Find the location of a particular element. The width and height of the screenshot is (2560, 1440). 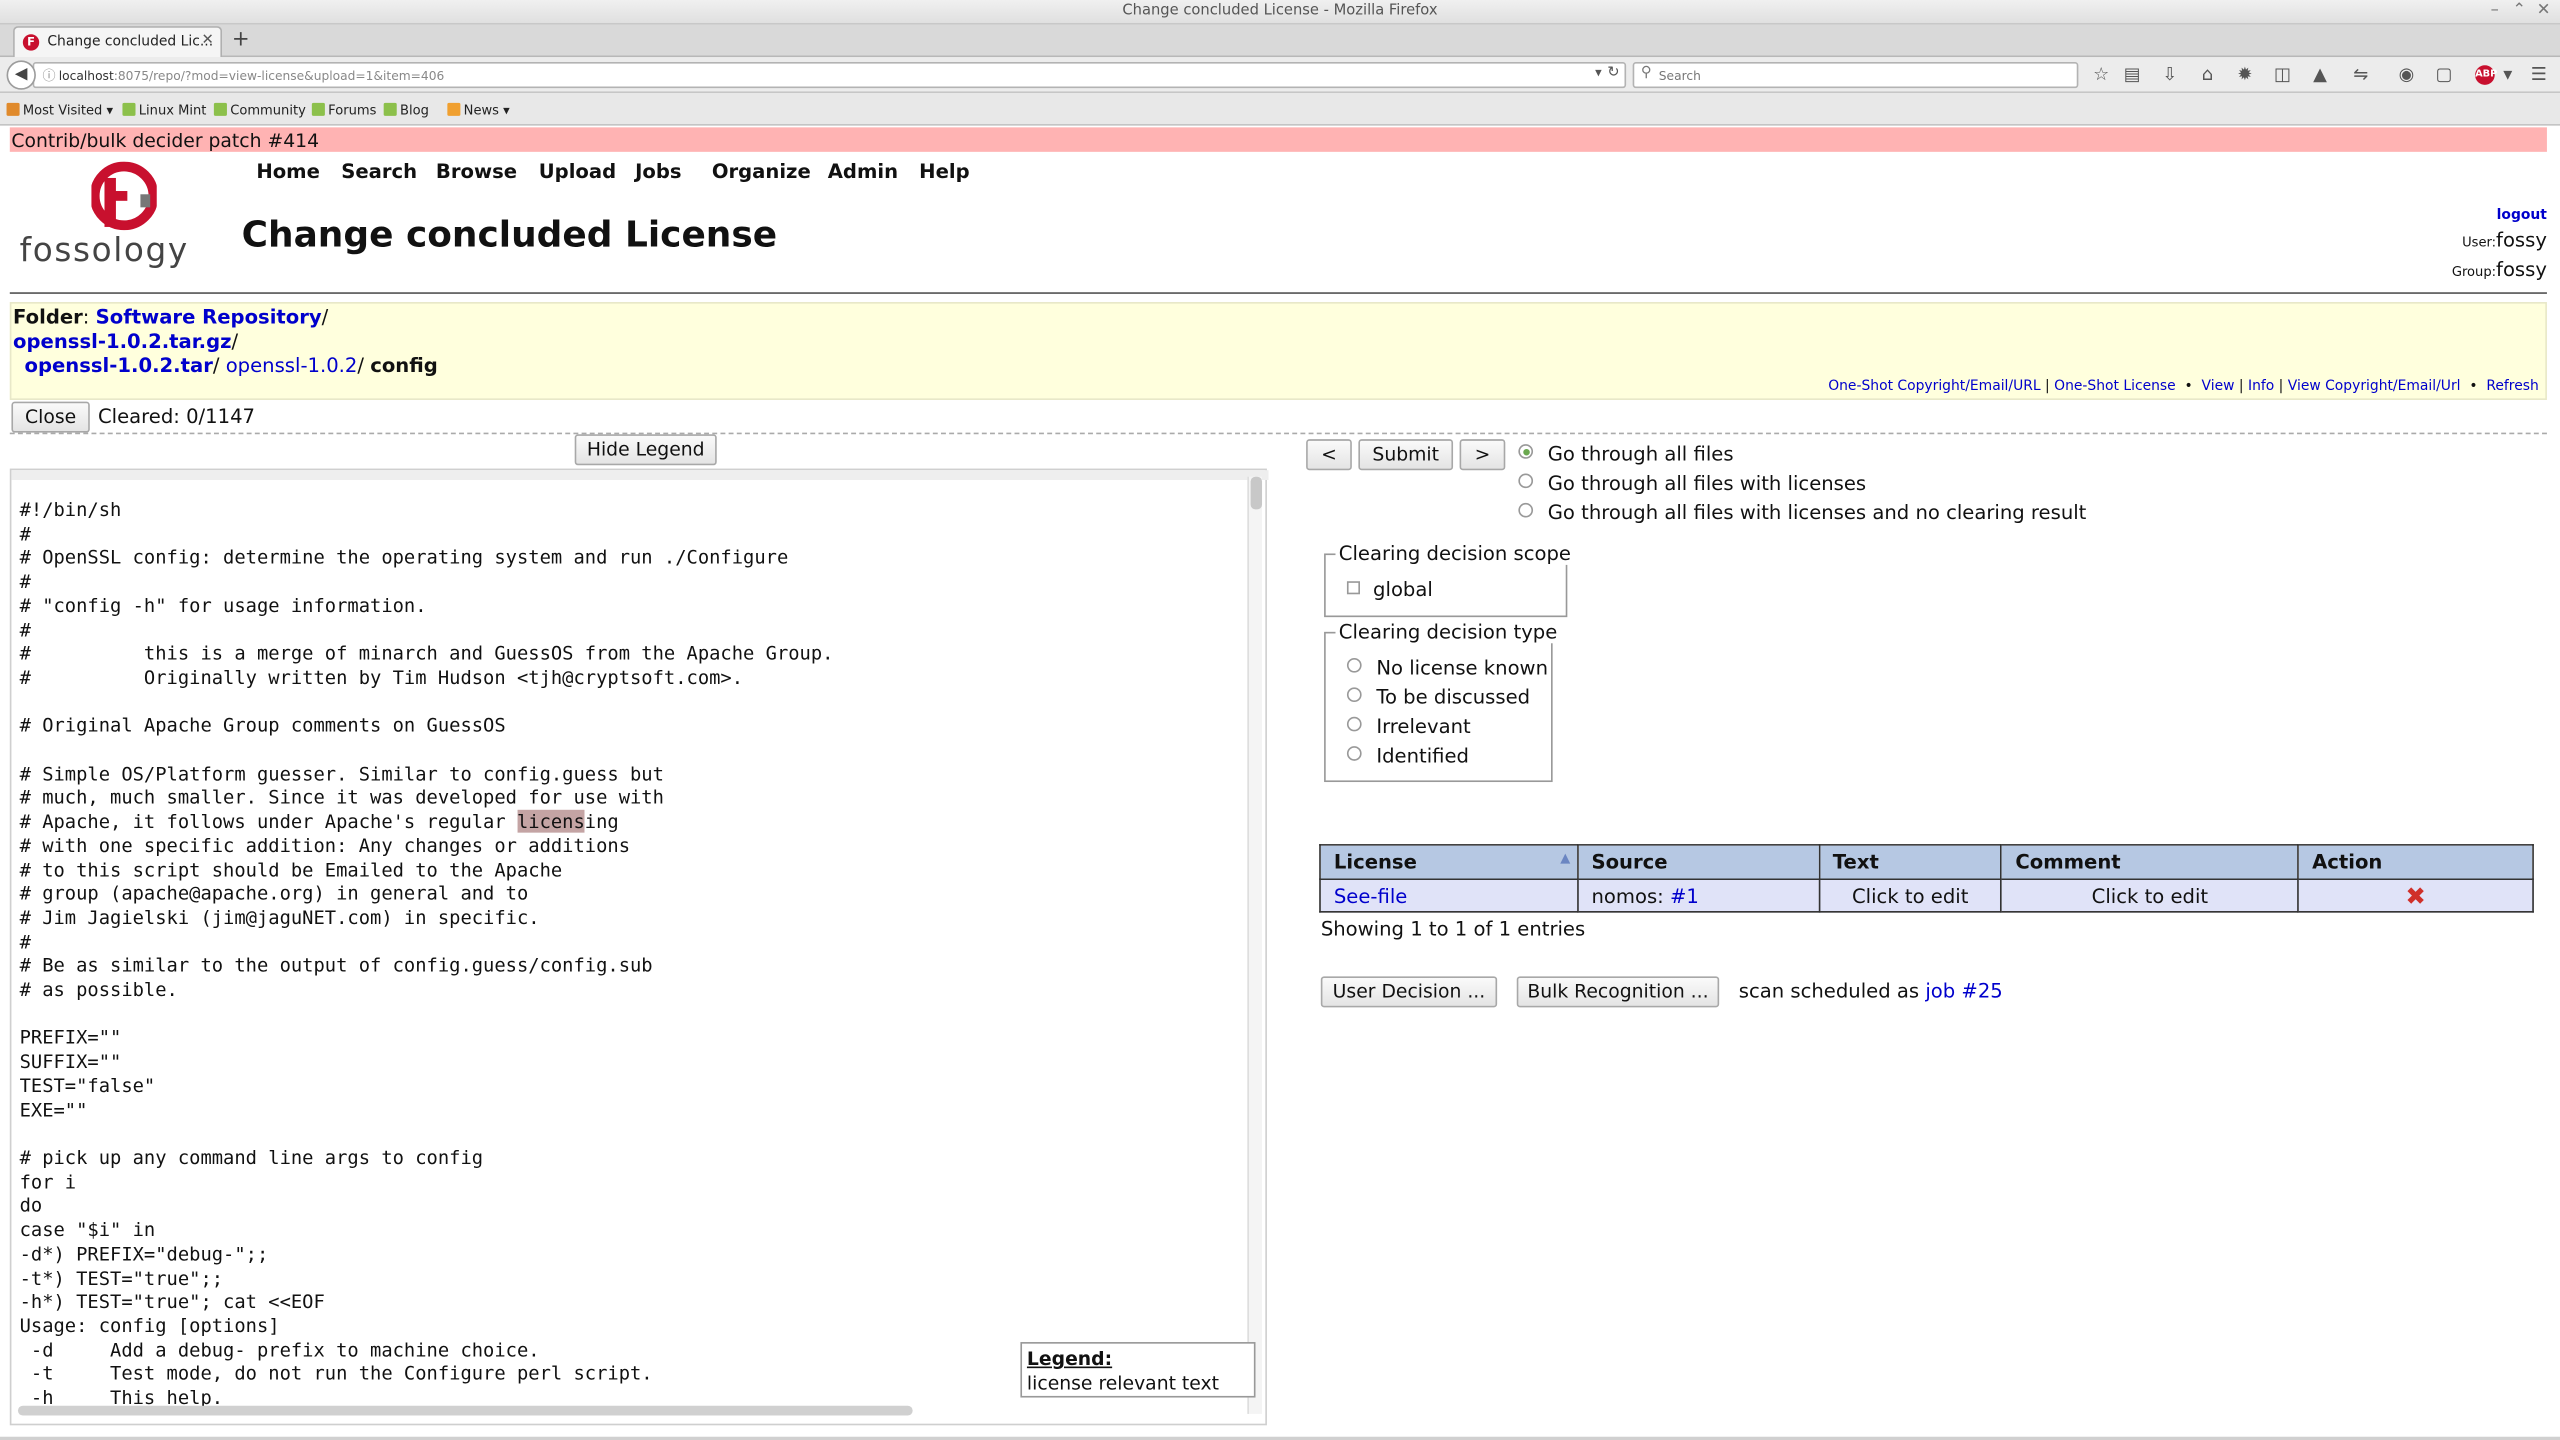

extension-icon: ⇋ is located at coordinates (2361, 75).